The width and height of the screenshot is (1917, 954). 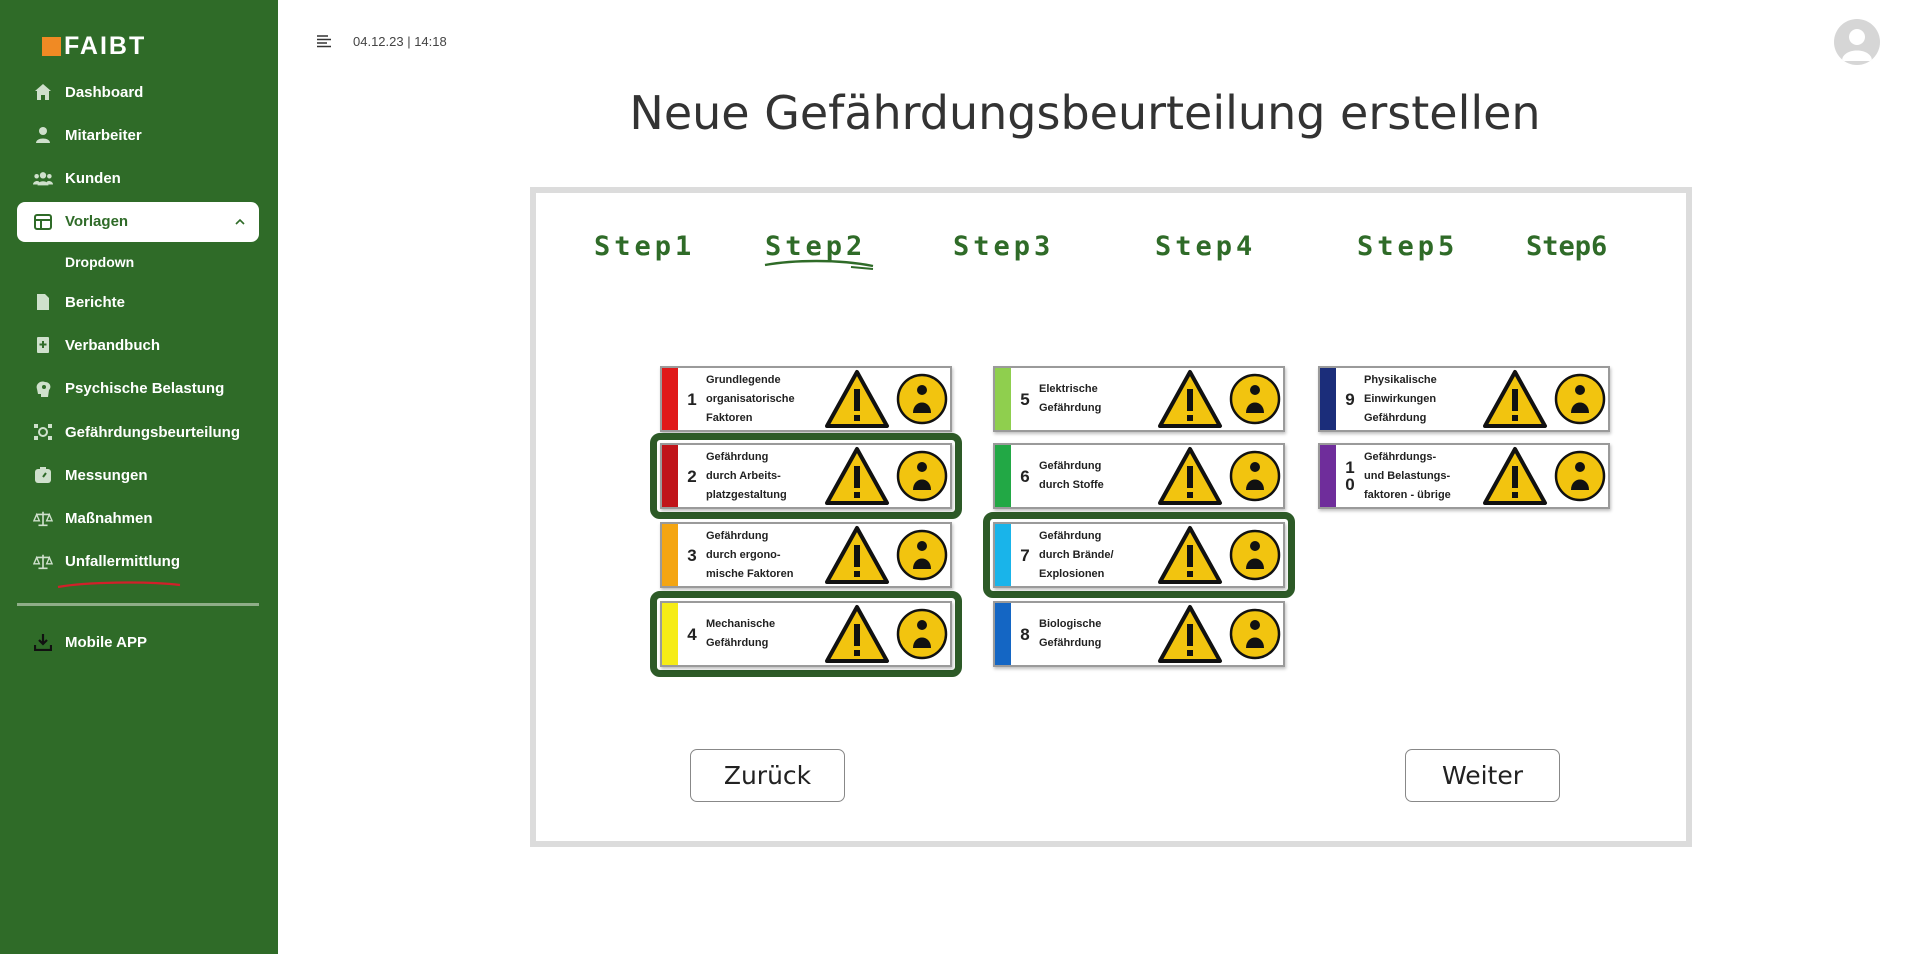 What do you see at coordinates (644, 246) in the screenshot?
I see `step-1: Step1` at bounding box center [644, 246].